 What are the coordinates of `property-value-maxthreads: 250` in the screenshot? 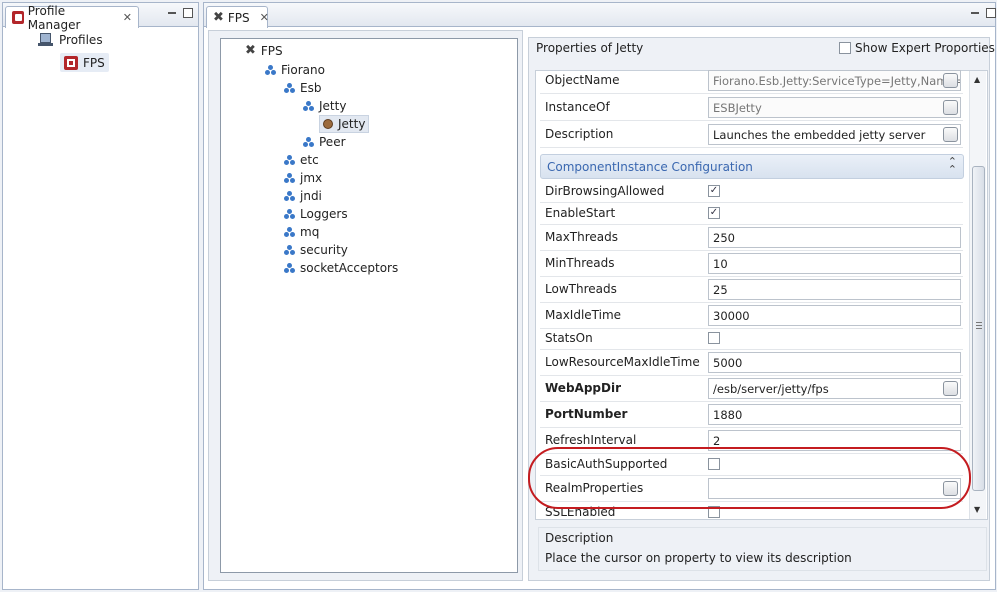 It's located at (834, 237).